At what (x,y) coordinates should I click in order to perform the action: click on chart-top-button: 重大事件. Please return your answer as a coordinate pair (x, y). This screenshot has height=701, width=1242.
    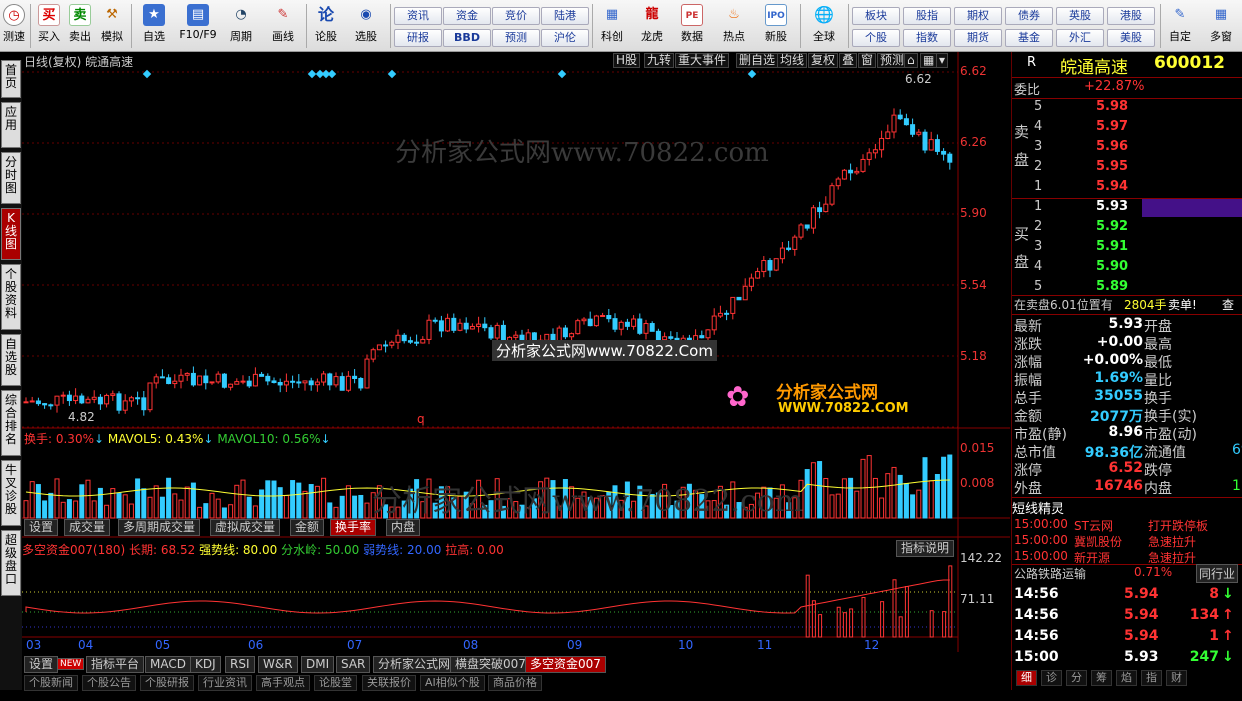
    Looking at the image, I should click on (702, 60).